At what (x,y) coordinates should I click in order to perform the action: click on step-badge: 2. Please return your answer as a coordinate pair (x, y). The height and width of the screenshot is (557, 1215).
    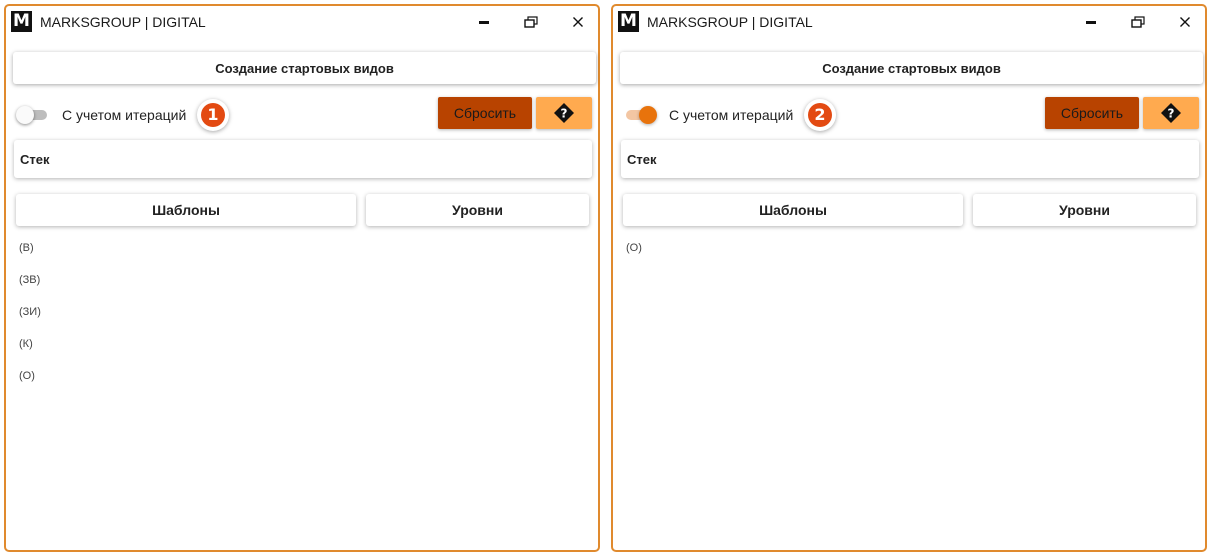
    Looking at the image, I should click on (820, 115).